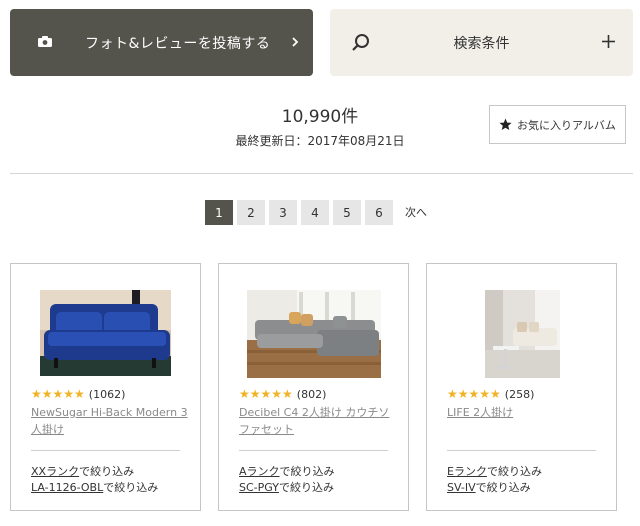 The height and width of the screenshot is (526, 640). I want to click on rank-value: XXランク, so click(55, 471).